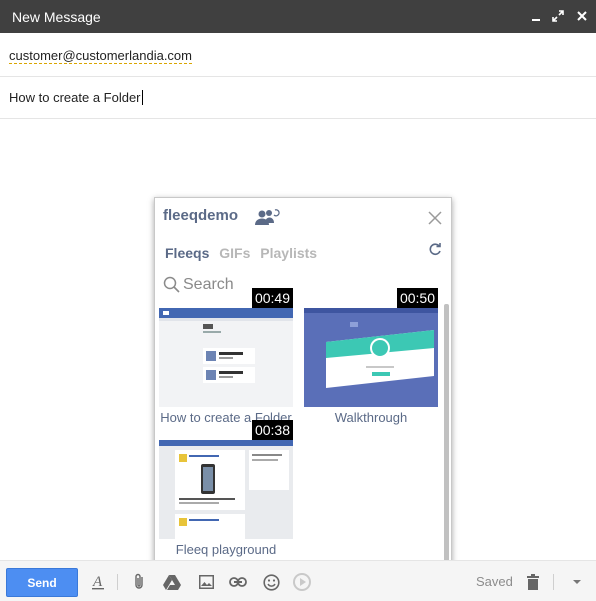 Image resolution: width=596 pixels, height=601 pixels. I want to click on text-caret, so click(142, 97).